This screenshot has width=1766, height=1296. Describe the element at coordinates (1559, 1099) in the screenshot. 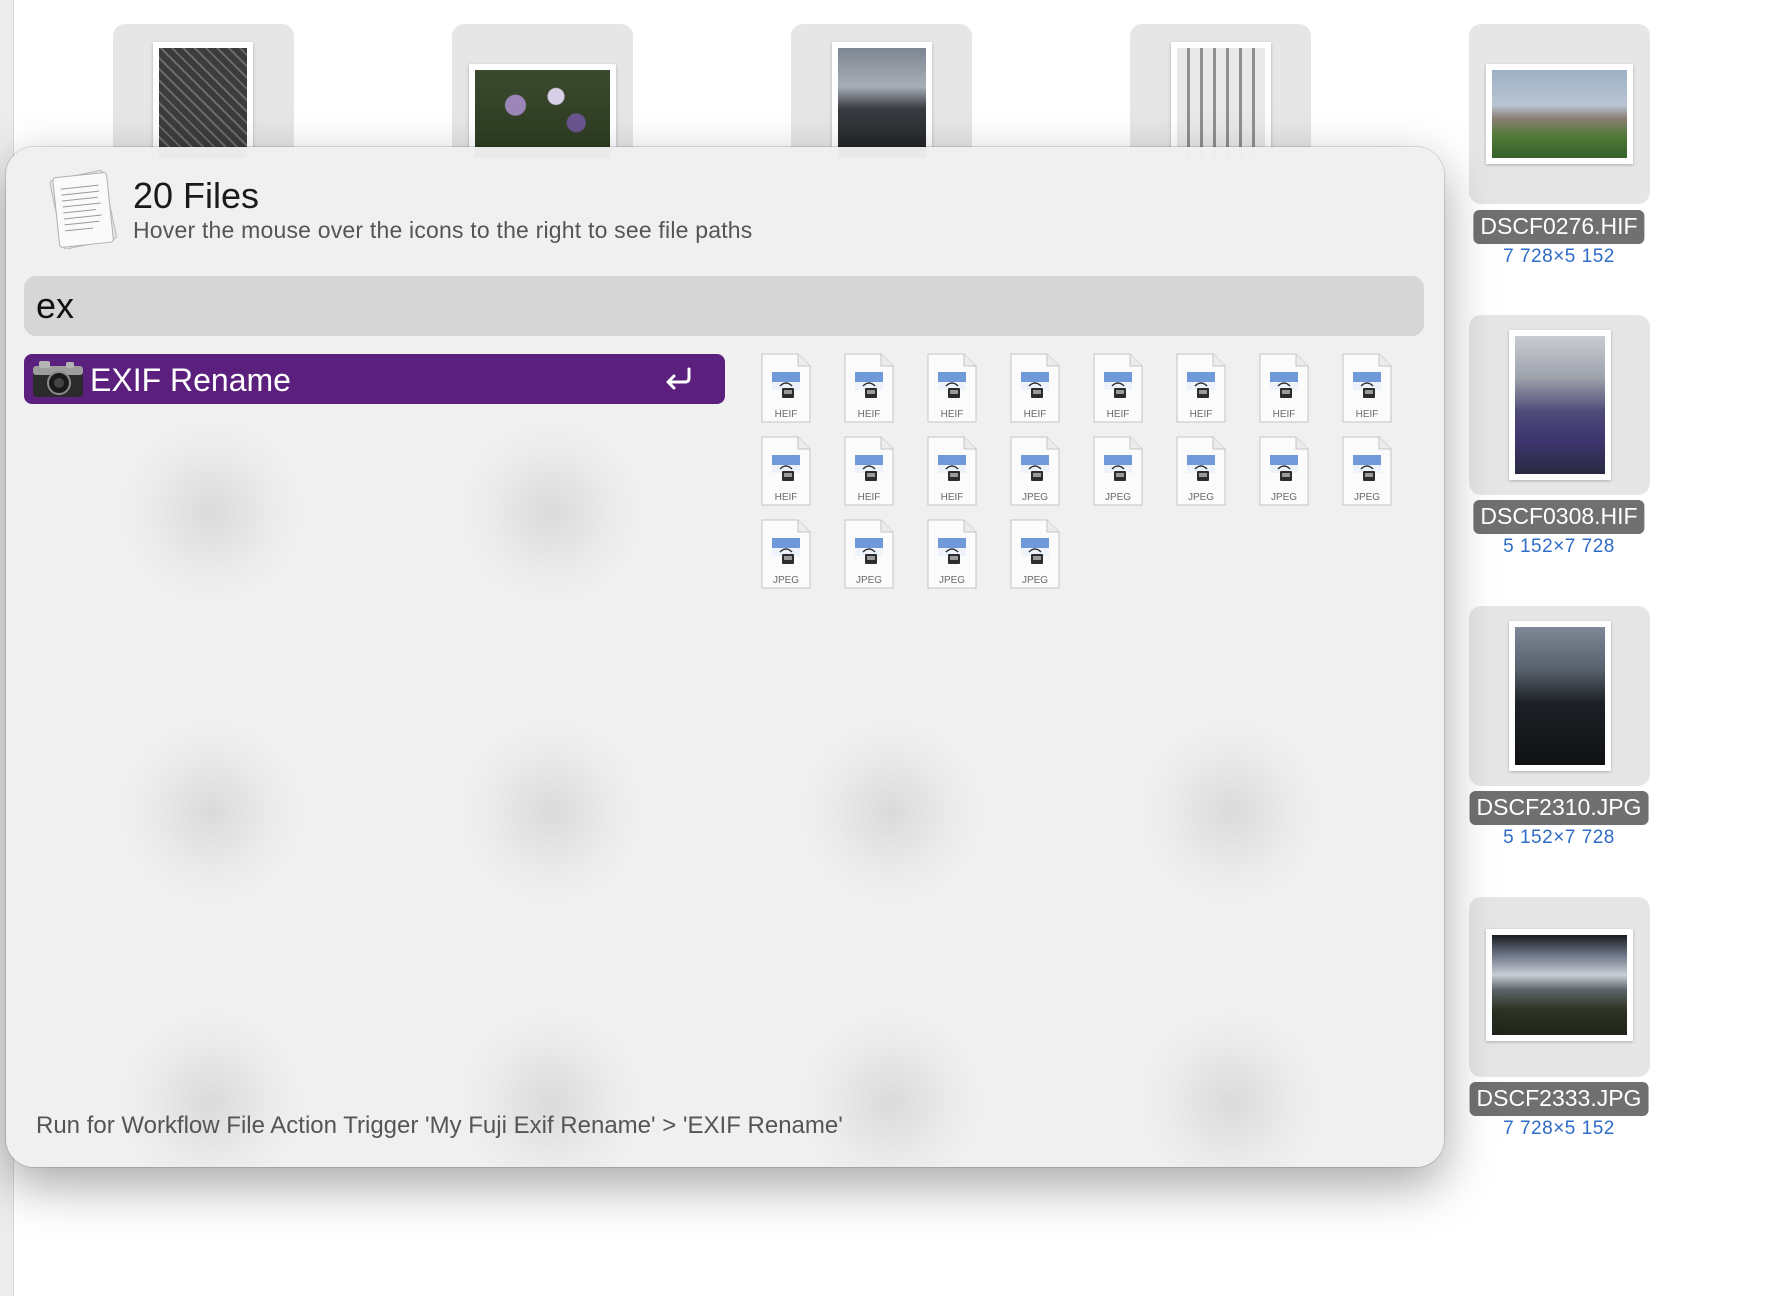

I see `filename-label: DSCF2333.JPG` at that location.